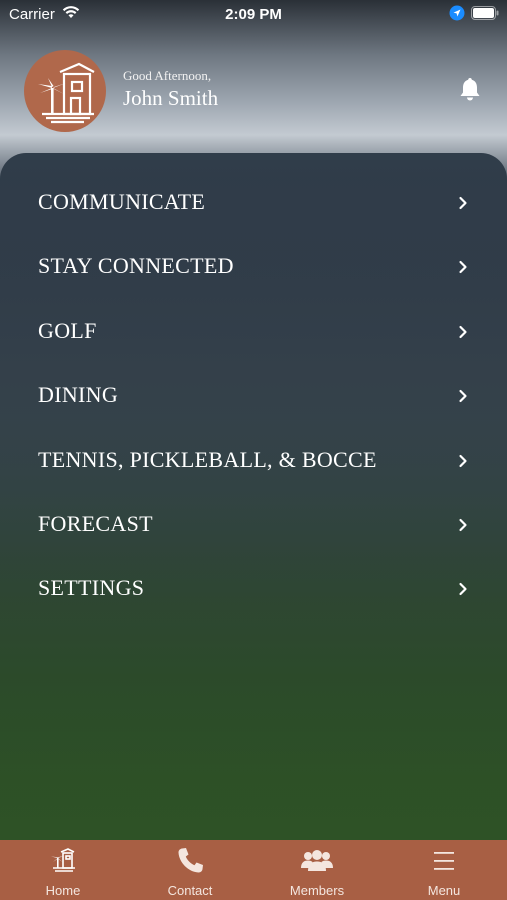 Image resolution: width=507 pixels, height=900 pixels. Describe the element at coordinates (122, 201) in the screenshot. I see `menu-item-label: COMMUNICATE` at that location.